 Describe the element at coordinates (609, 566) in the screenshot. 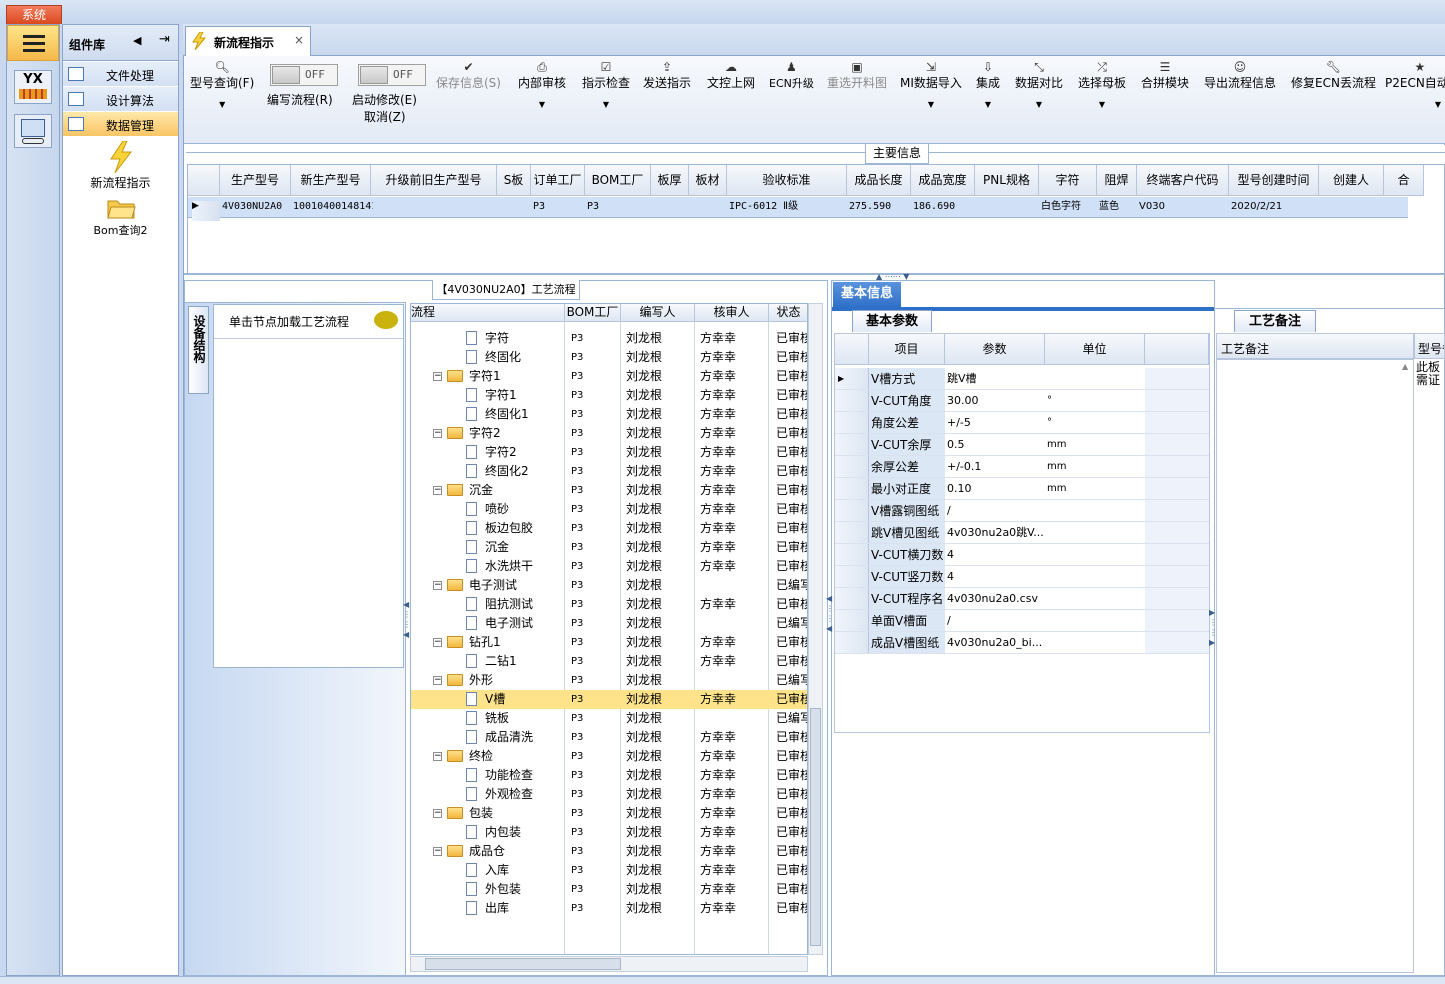

I see `tree-row: 水洗烘干 P3 刘龙根 方幸幸 已审核` at that location.